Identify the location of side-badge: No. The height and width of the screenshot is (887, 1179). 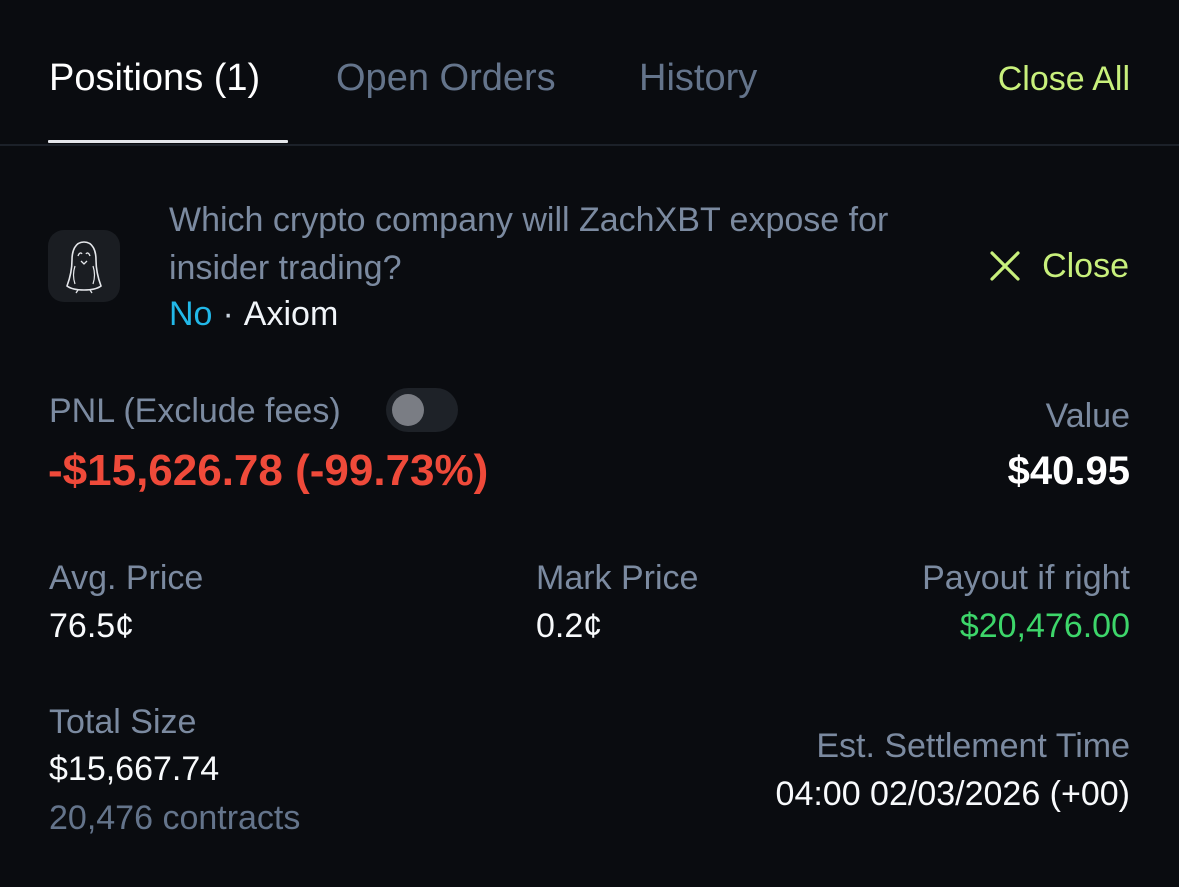
(191, 314).